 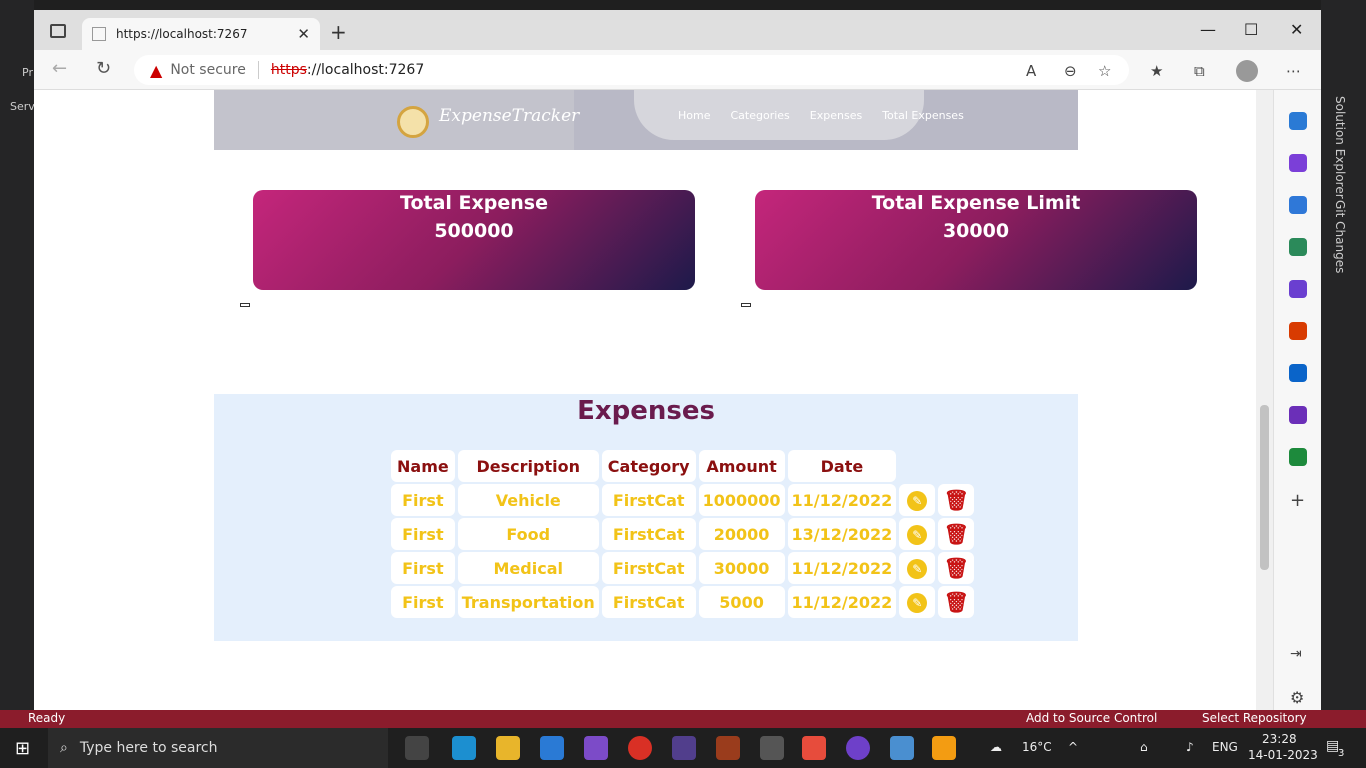 I want to click on more-menu-icon: ⋯, so click(x=1293, y=71).